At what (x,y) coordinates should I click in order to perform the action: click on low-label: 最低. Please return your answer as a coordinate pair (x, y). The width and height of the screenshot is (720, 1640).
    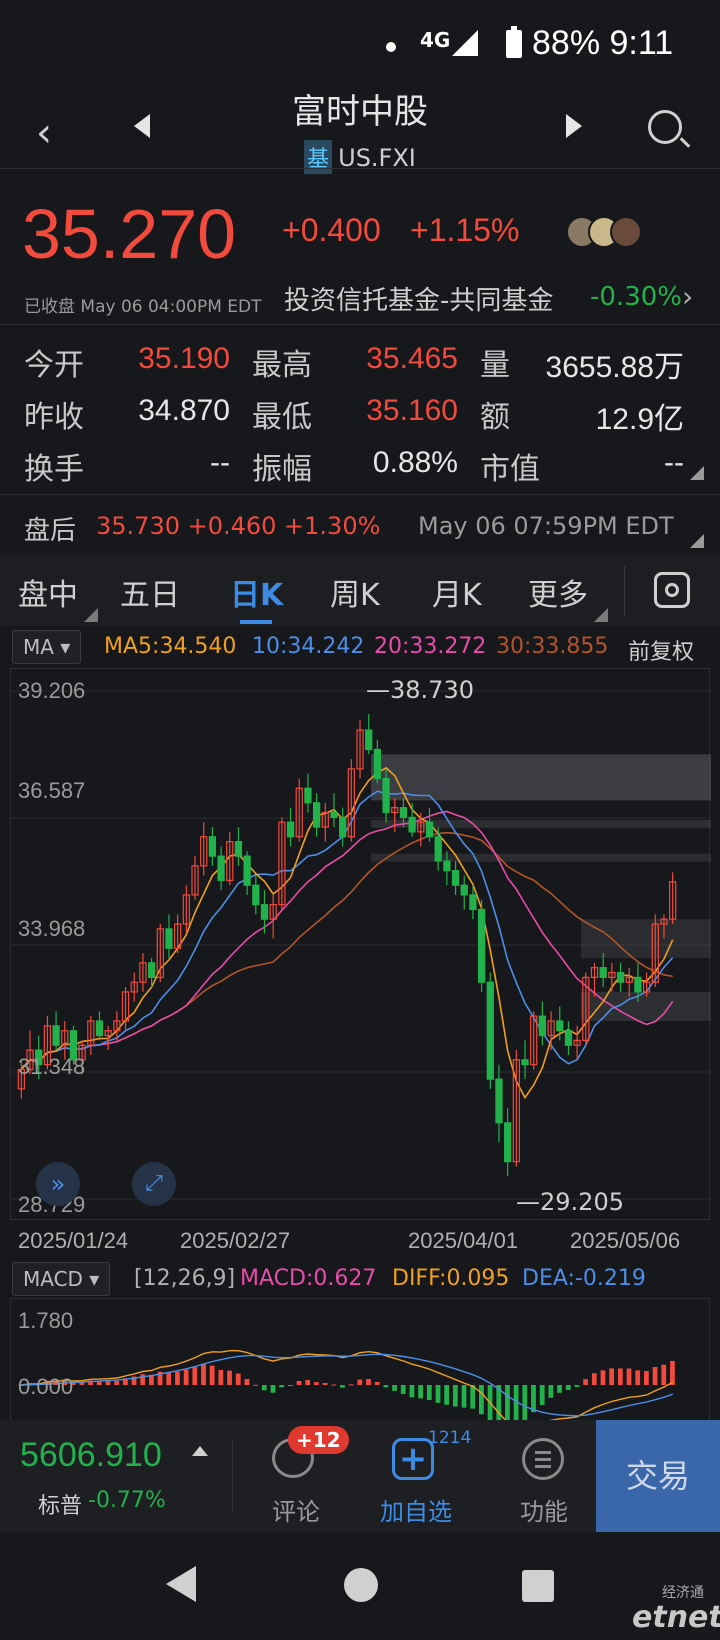
    Looking at the image, I should click on (282, 417).